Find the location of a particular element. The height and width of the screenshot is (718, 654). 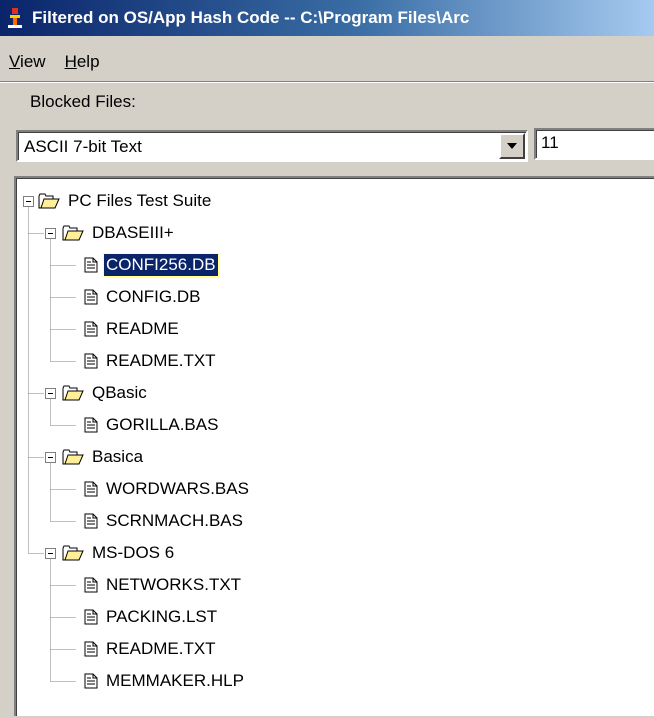

file-label: PACKING.LST is located at coordinates (162, 616).